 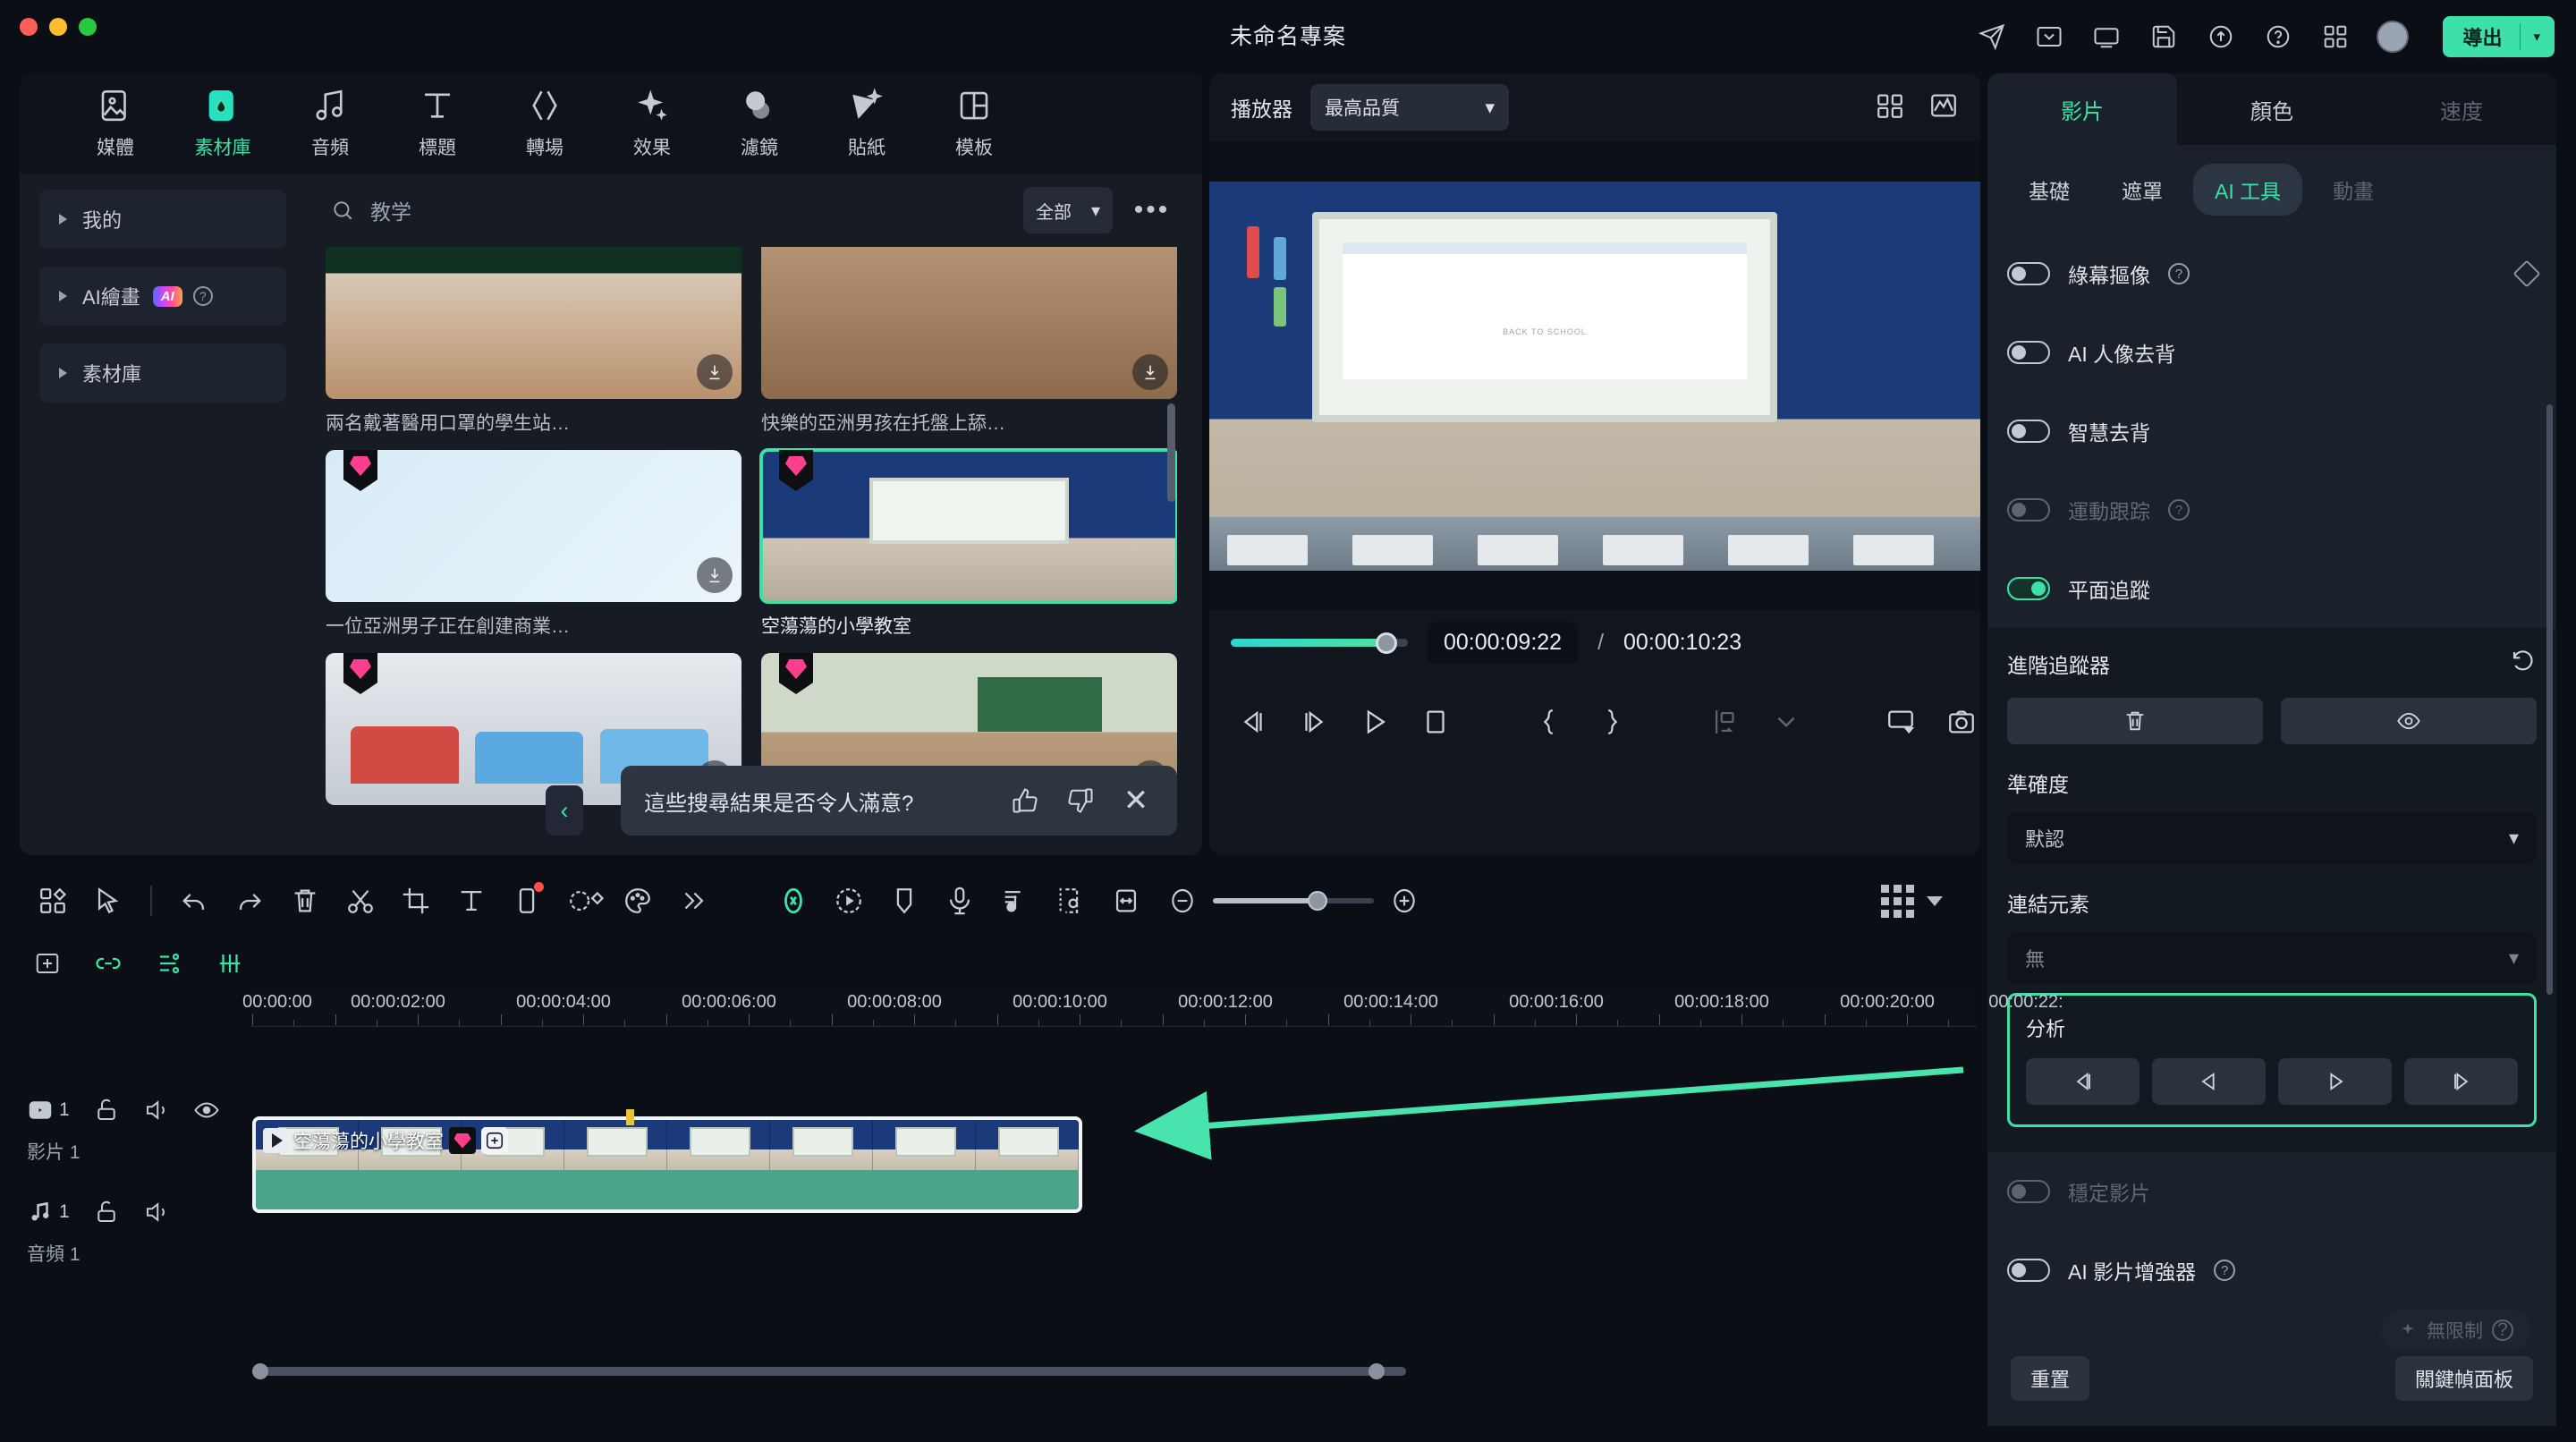 What do you see at coordinates (2028, 352) in the screenshot?
I see `ai-portrait-cutout-toggle` at bounding box center [2028, 352].